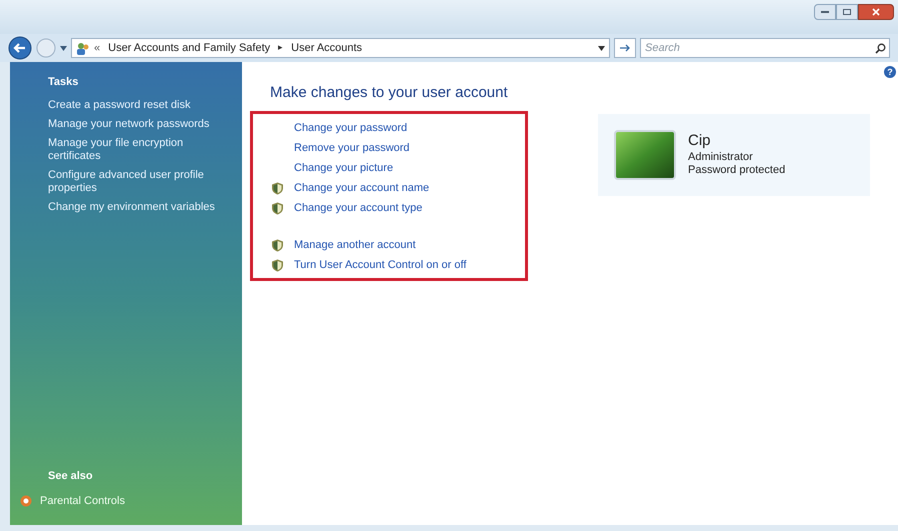 The image size is (898, 531). I want to click on task-link: Turn User Account Control on or off, so click(380, 265).